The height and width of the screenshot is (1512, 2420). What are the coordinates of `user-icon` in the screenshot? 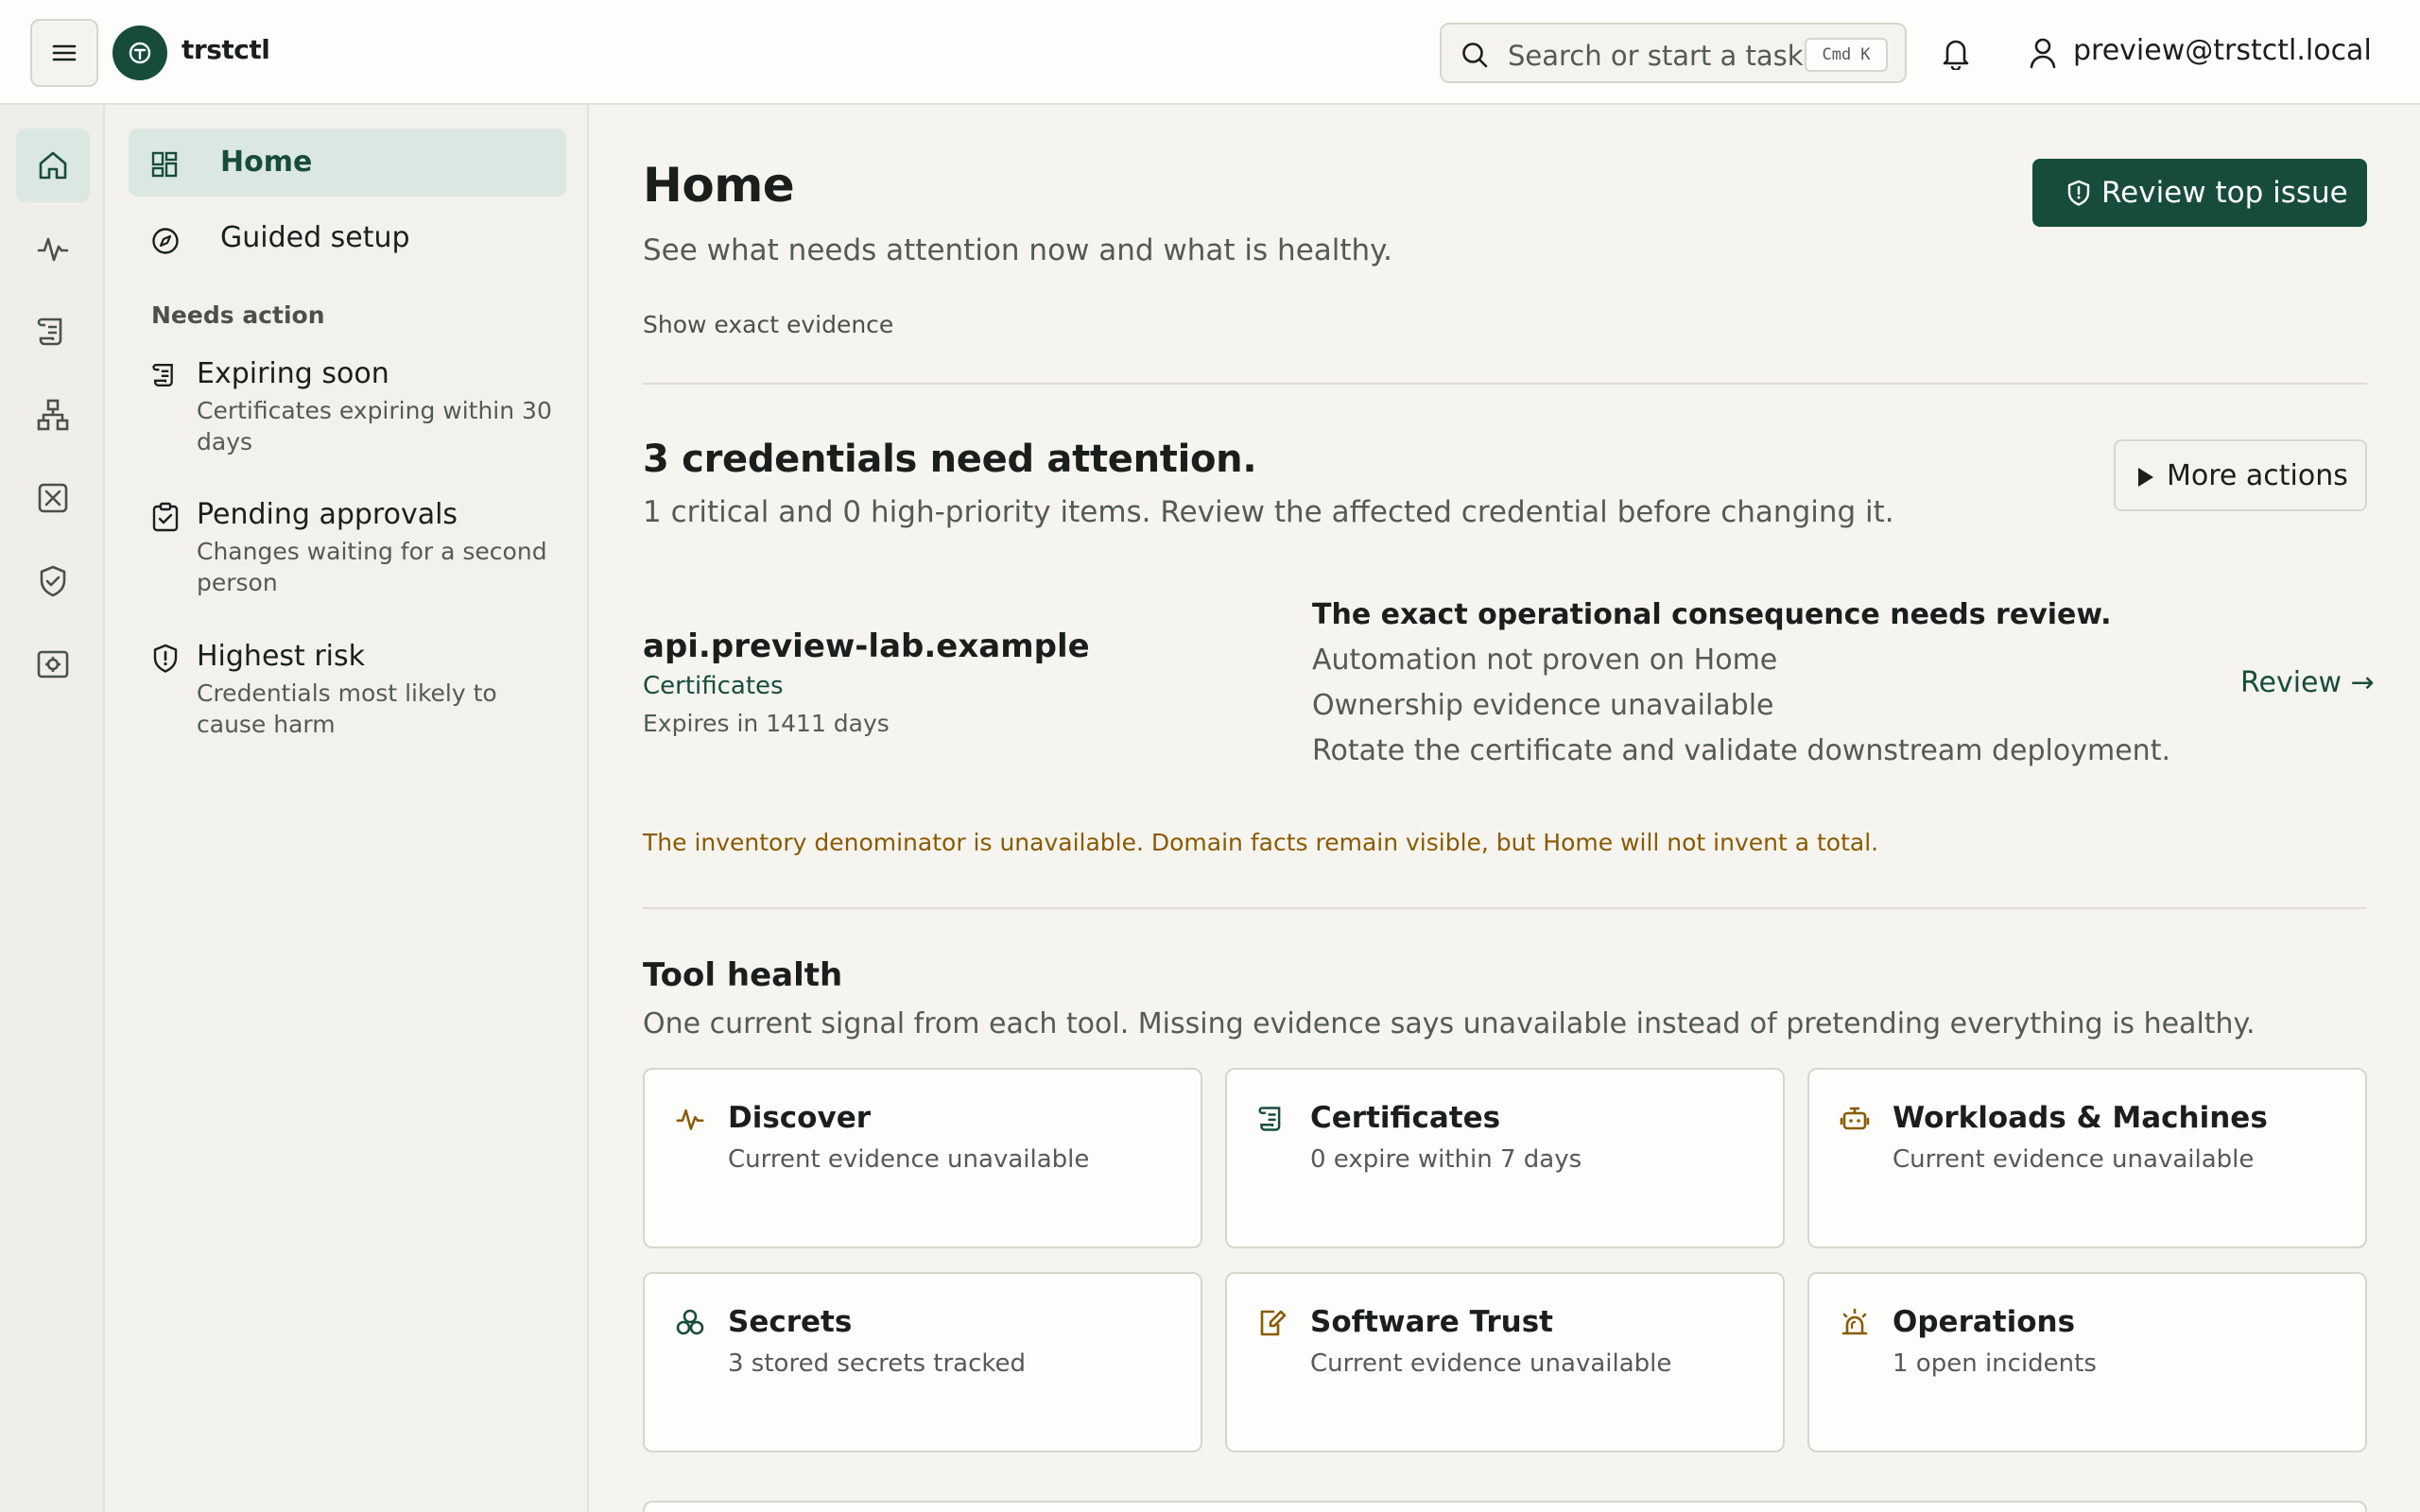 It's located at (2043, 53).